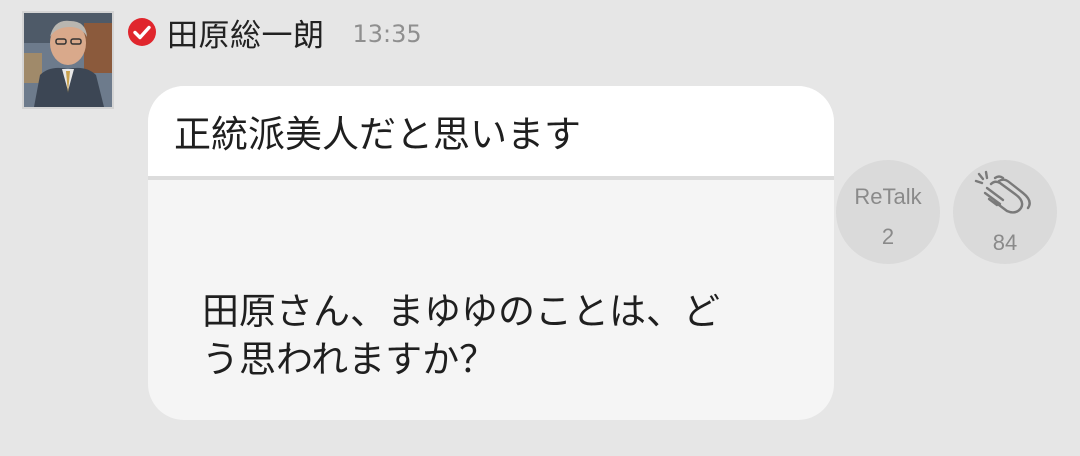 The height and width of the screenshot is (456, 1080). I want to click on quoted-question: 田原さん、まゆゆのことは、ど う思われますか？, so click(461, 335).